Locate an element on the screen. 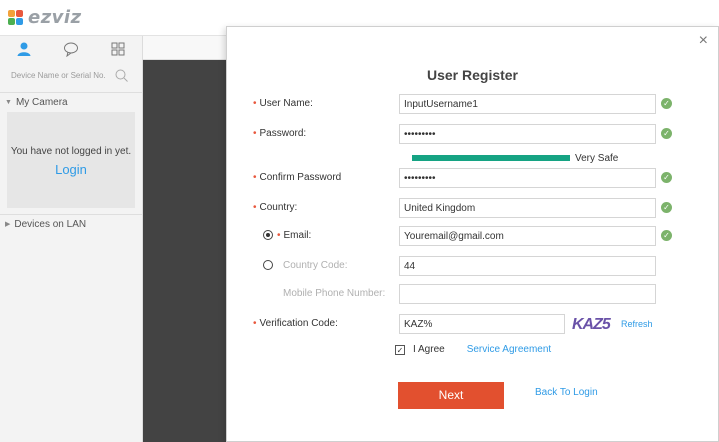  refresh-captcha-link: Refresh is located at coordinates (637, 324).